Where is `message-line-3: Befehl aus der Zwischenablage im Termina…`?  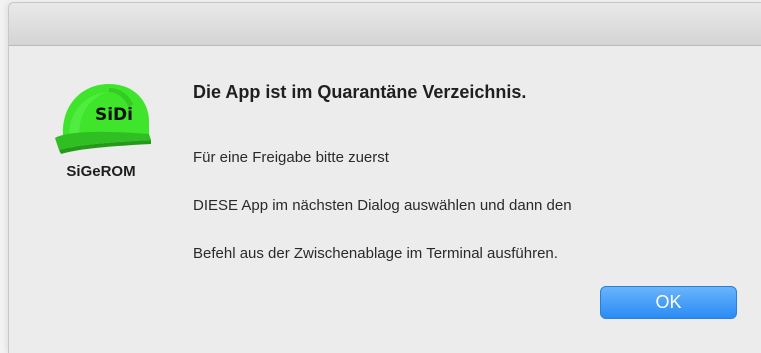 message-line-3: Befehl aus der Zwischenablage im Termina… is located at coordinates (375, 253).